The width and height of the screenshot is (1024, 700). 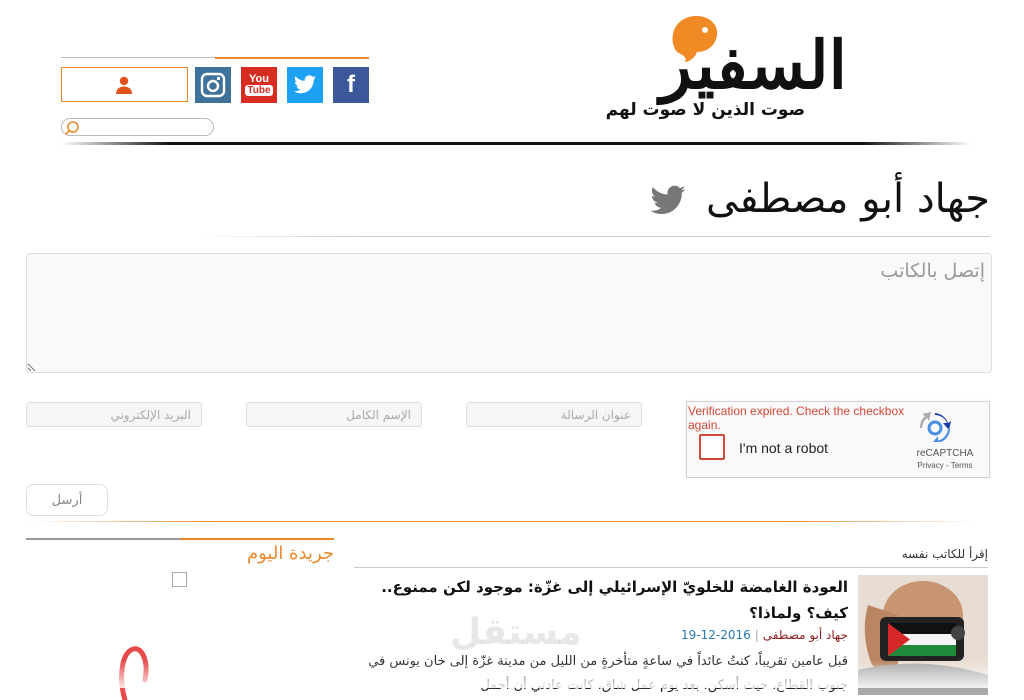 I want to click on sidebar-rule-accent, so click(x=257, y=539).